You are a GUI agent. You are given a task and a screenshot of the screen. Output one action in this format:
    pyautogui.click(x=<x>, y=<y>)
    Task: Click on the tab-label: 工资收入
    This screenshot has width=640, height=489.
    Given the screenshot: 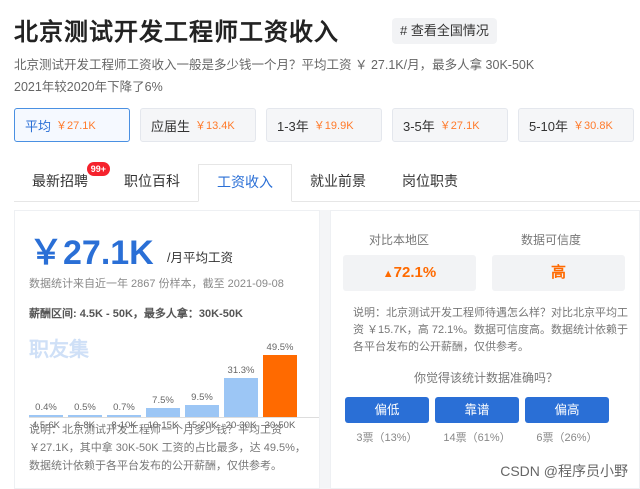 What is the action you would take?
    pyautogui.click(x=245, y=182)
    